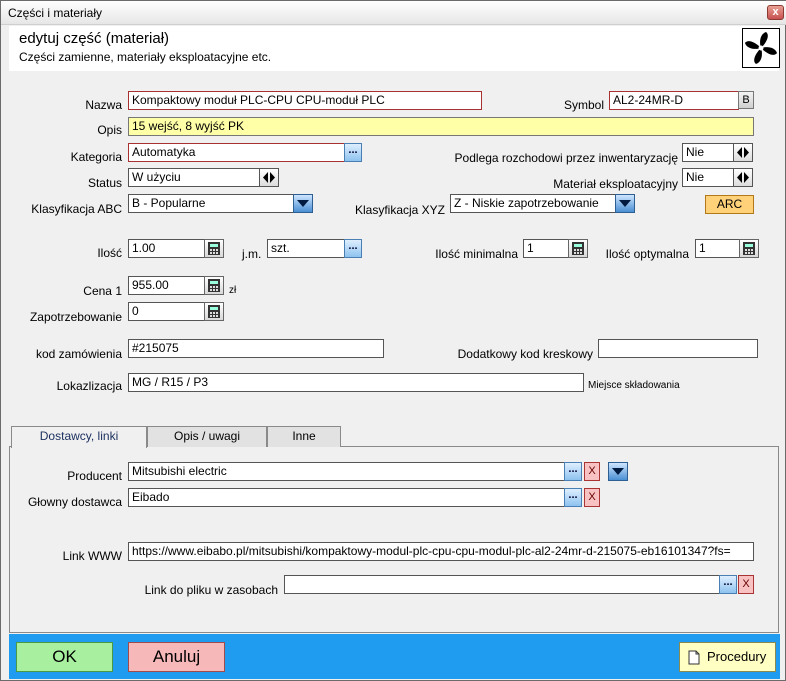 The image size is (786, 681). I want to click on ilosc-label: Ilość, so click(109, 253).